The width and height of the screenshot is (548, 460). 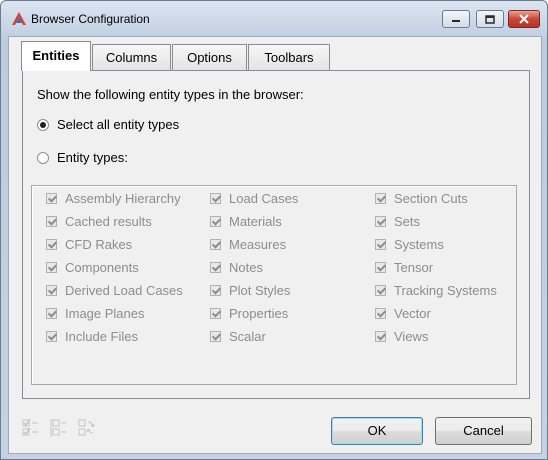 What do you see at coordinates (30, 428) in the screenshot?
I see `check-all-icon` at bounding box center [30, 428].